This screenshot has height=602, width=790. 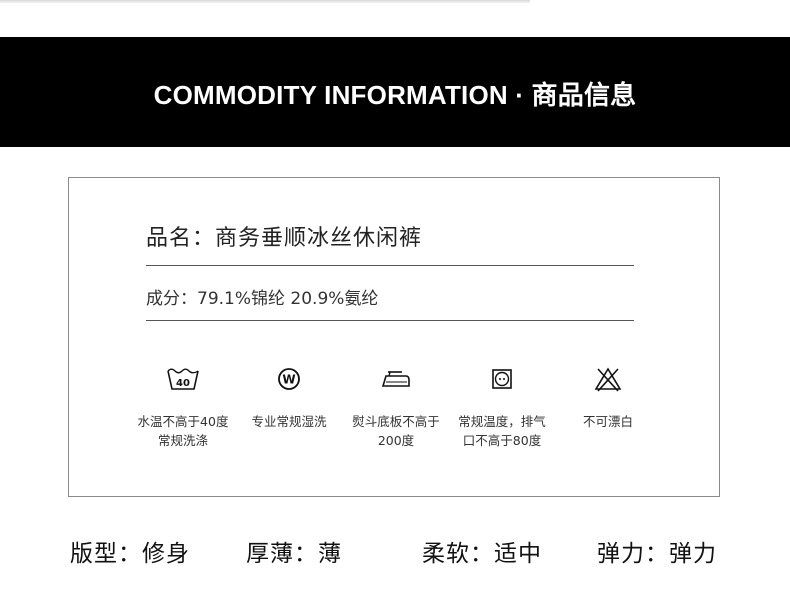 I want to click on care-item-iron: 熨斗底板不高于 200度, so click(x=396, y=408).